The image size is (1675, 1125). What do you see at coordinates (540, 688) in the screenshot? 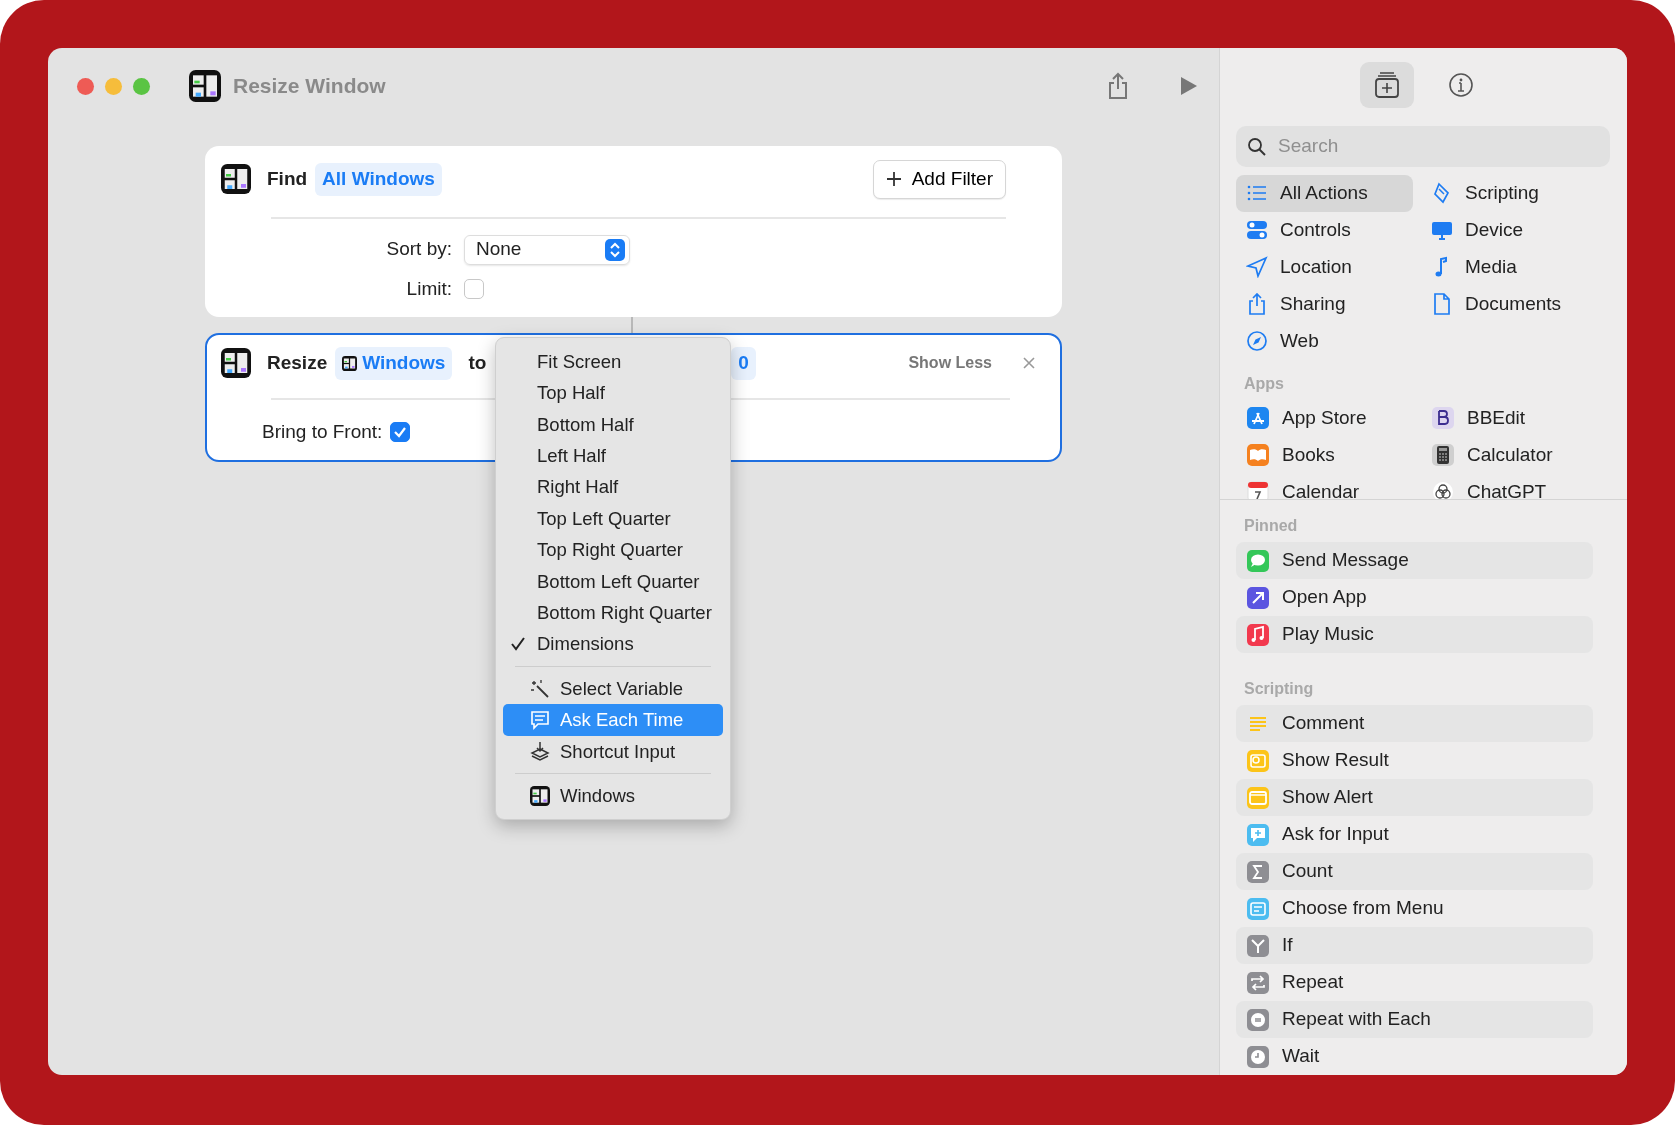
I see `magic-wand-icon` at bounding box center [540, 688].